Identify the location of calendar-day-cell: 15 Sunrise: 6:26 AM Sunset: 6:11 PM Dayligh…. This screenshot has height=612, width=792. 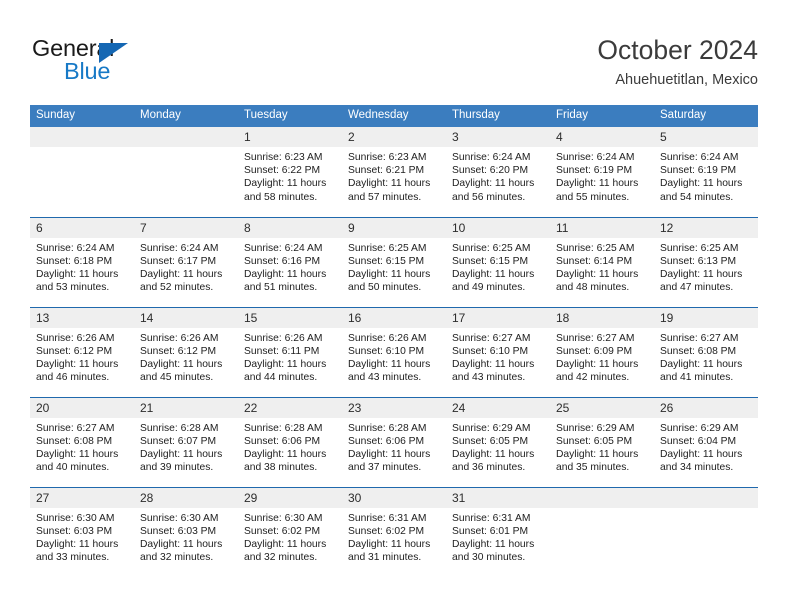
(290, 351).